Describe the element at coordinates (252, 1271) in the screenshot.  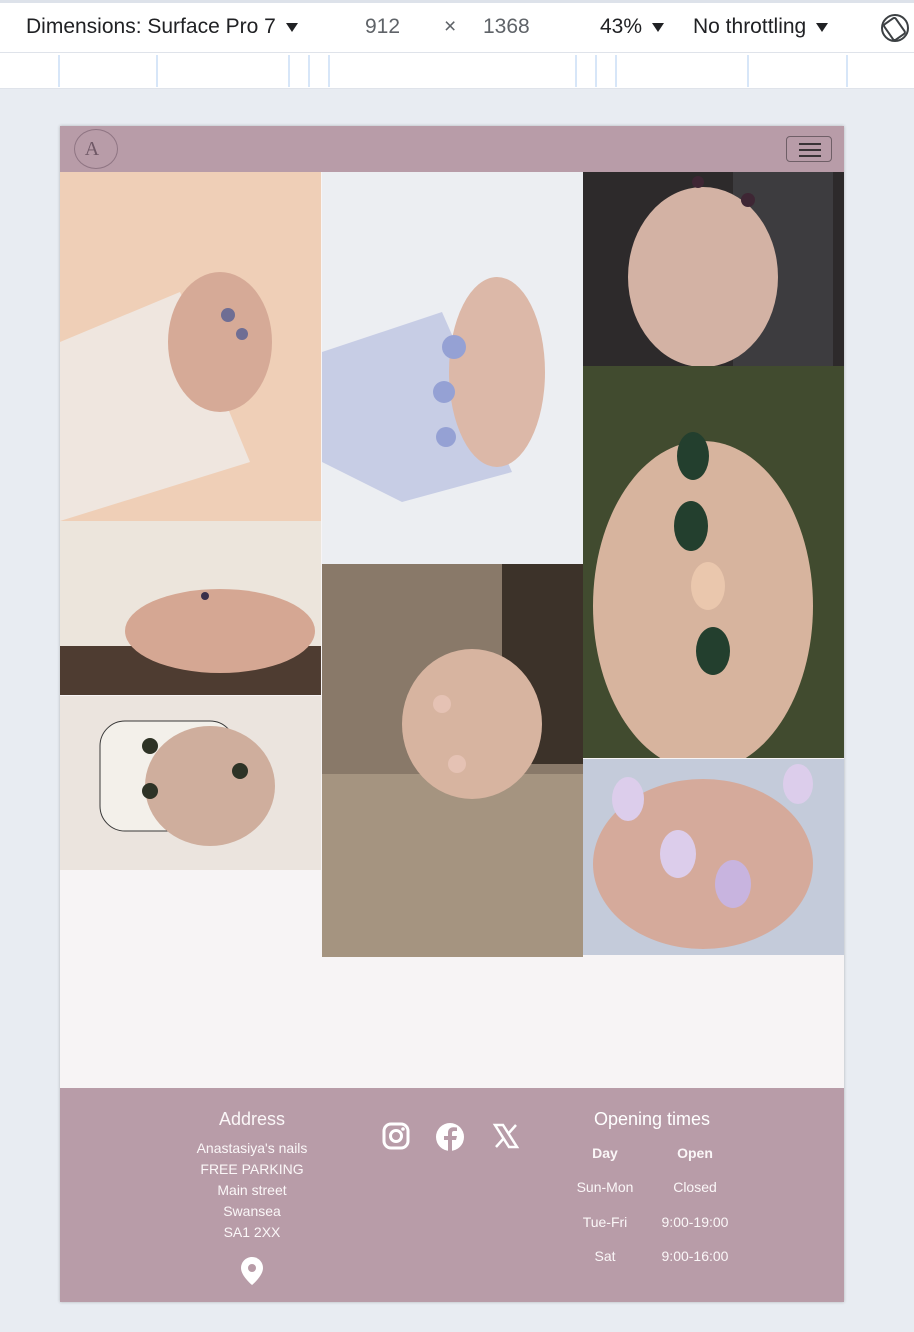
I see `map-pin-icon` at that location.